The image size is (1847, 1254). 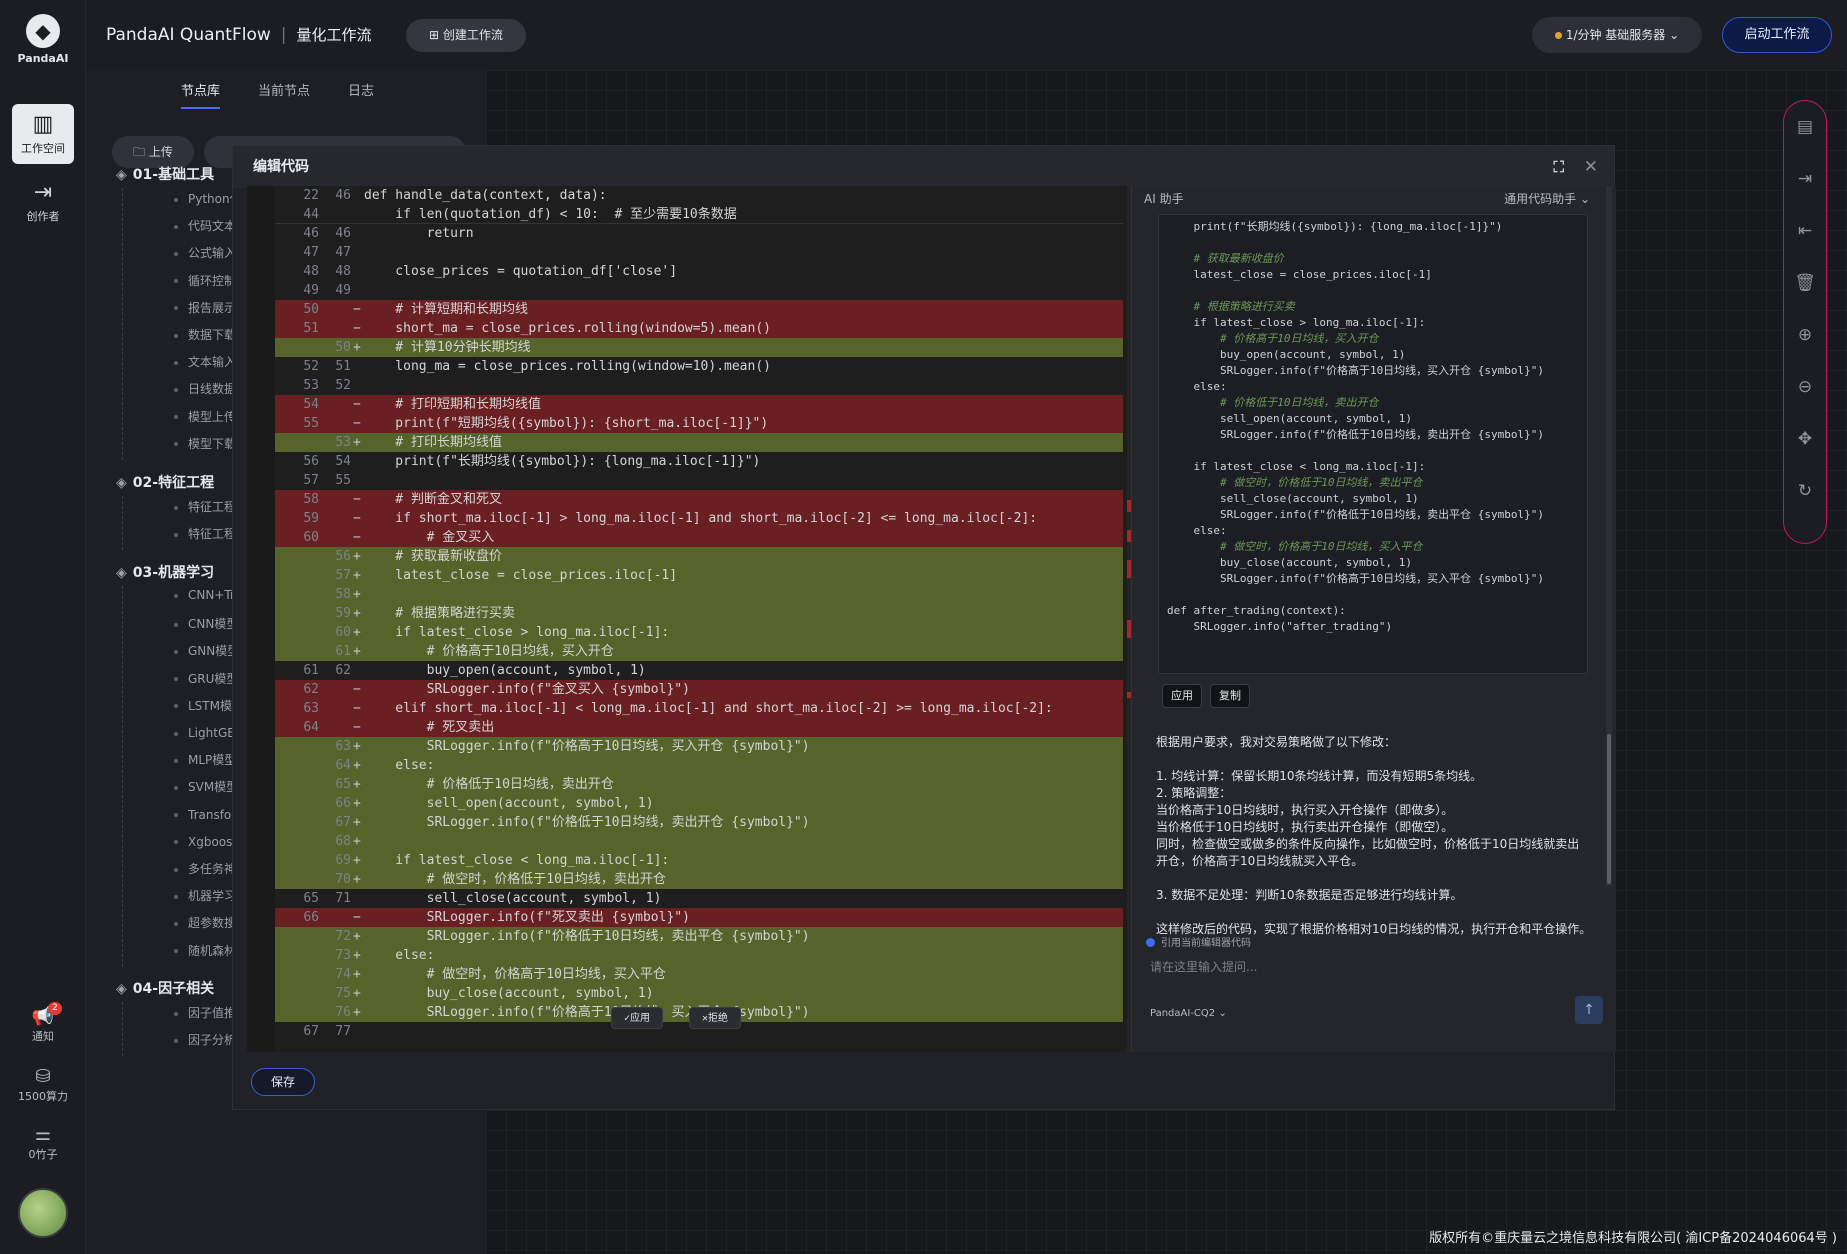 I want to click on code-line: 64− # 死叉卖出, so click(x=699, y=727).